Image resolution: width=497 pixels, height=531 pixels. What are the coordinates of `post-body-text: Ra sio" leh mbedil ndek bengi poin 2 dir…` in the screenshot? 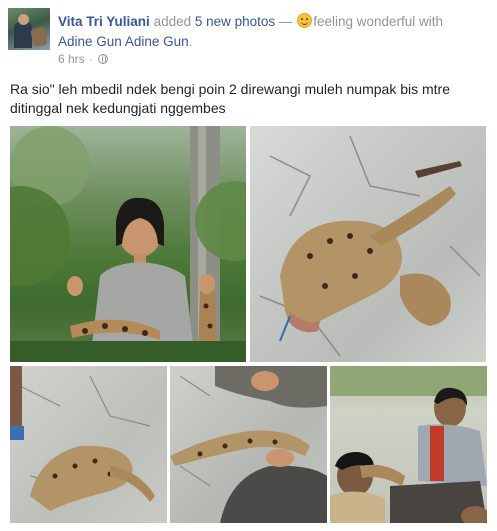 It's located at (230, 98).